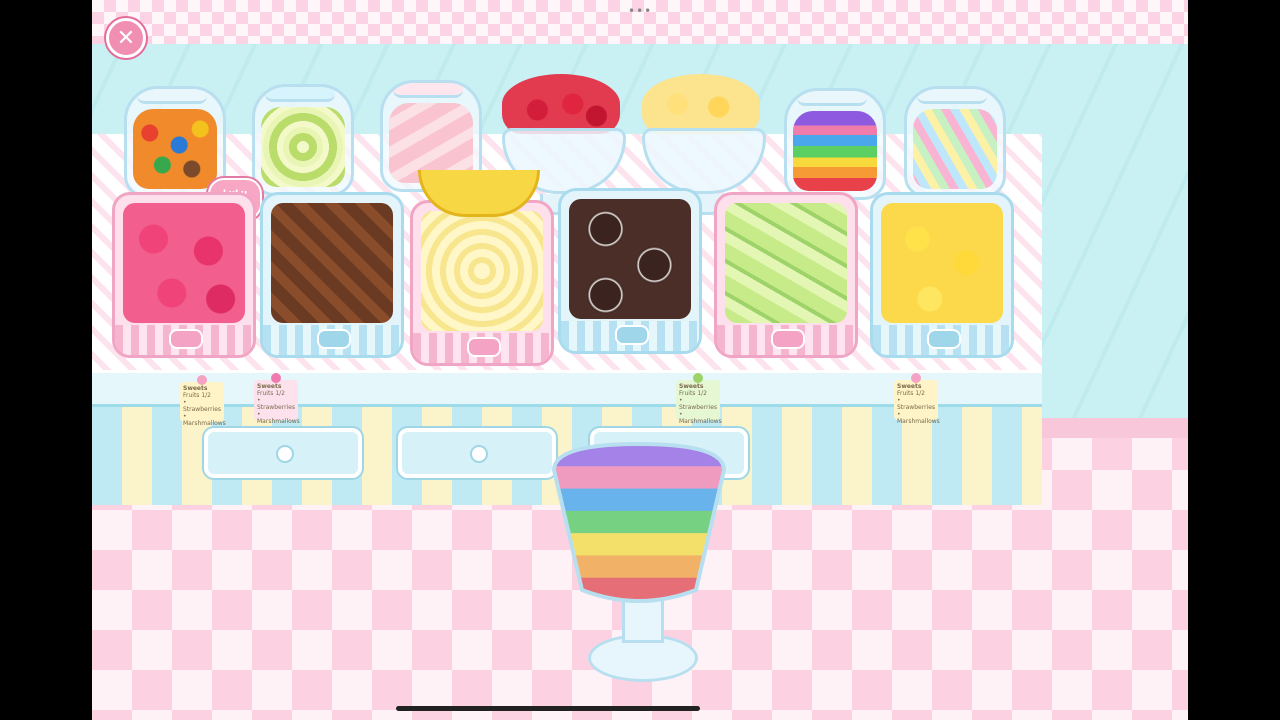 The image size is (1280, 720). I want to click on kiwi-slices-jar, so click(303, 140).